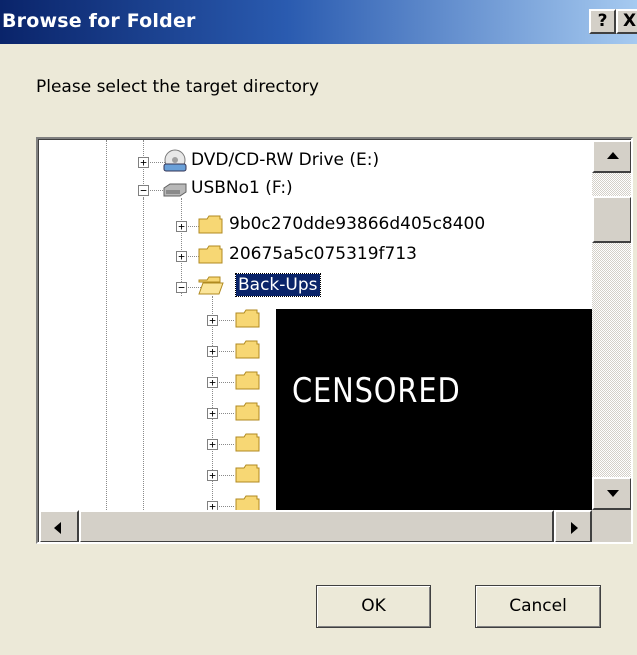  What do you see at coordinates (611, 219) in the screenshot?
I see `scroll-thumb` at bounding box center [611, 219].